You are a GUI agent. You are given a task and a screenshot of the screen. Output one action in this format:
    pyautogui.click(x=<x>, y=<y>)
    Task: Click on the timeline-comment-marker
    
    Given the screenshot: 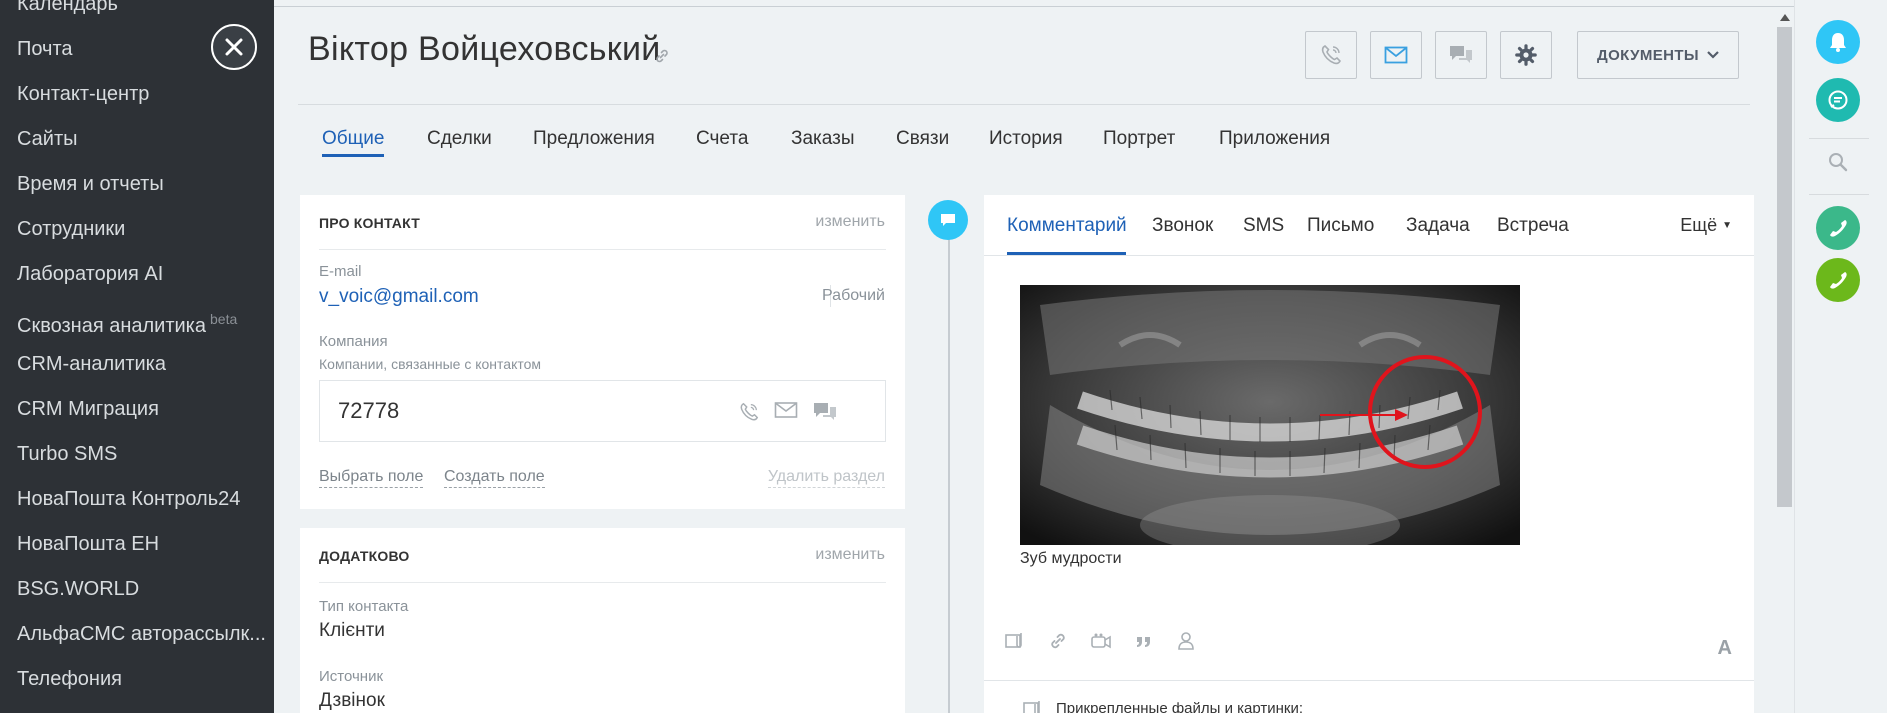 What is the action you would take?
    pyautogui.click(x=948, y=220)
    